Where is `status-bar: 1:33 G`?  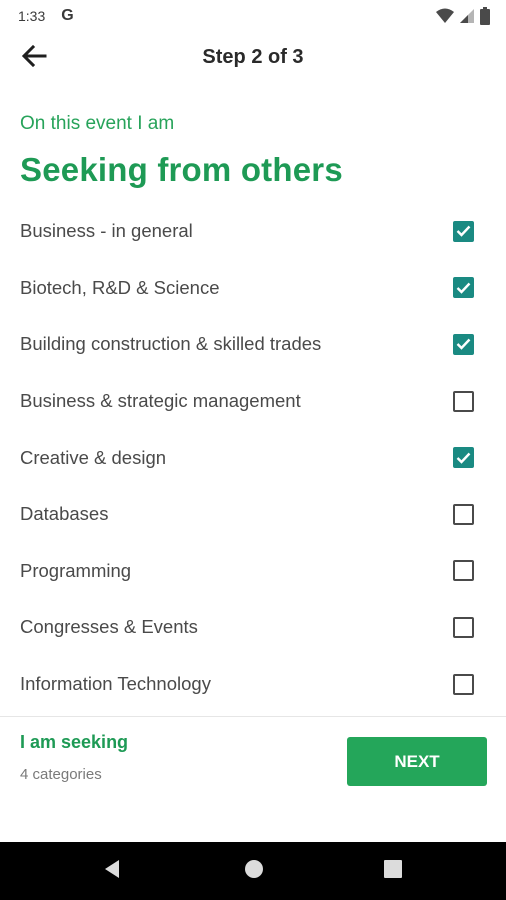 status-bar: 1:33 G is located at coordinates (253, 16).